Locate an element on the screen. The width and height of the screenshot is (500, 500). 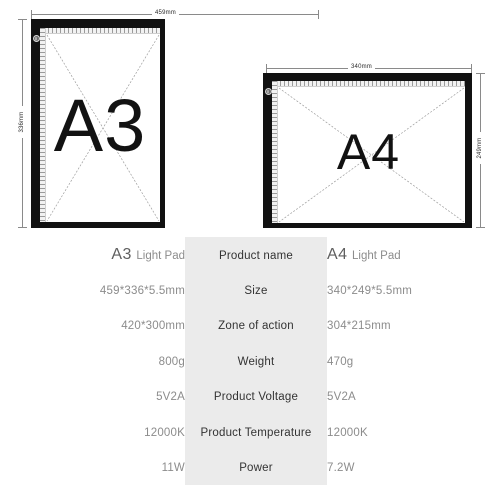
spec-row: 11W Power 7.2W is located at coordinates (250, 466).